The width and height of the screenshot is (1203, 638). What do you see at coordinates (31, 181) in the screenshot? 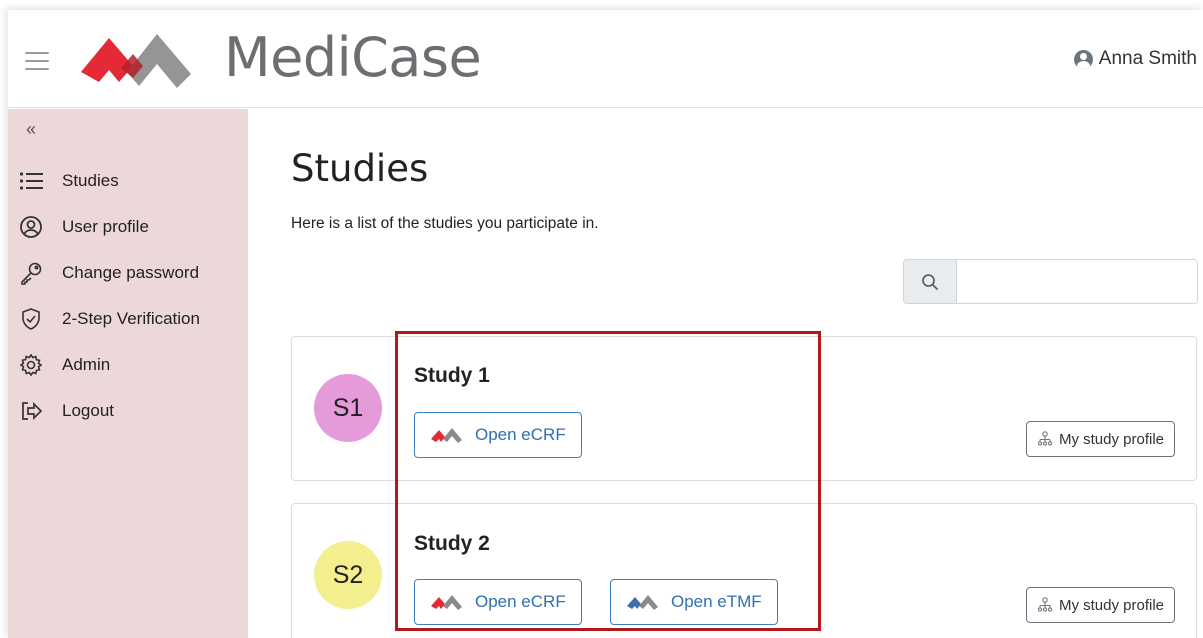
I see `list-icon` at bounding box center [31, 181].